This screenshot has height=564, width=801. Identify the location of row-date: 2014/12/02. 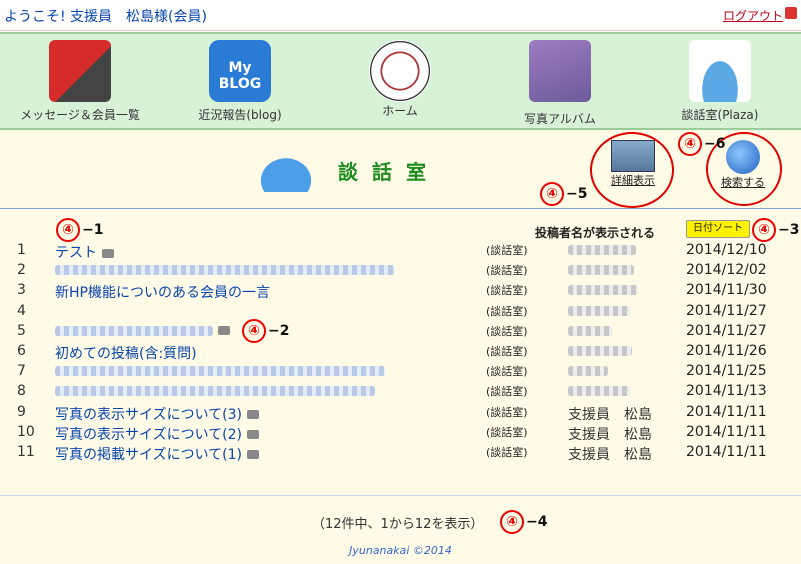
(726, 270).